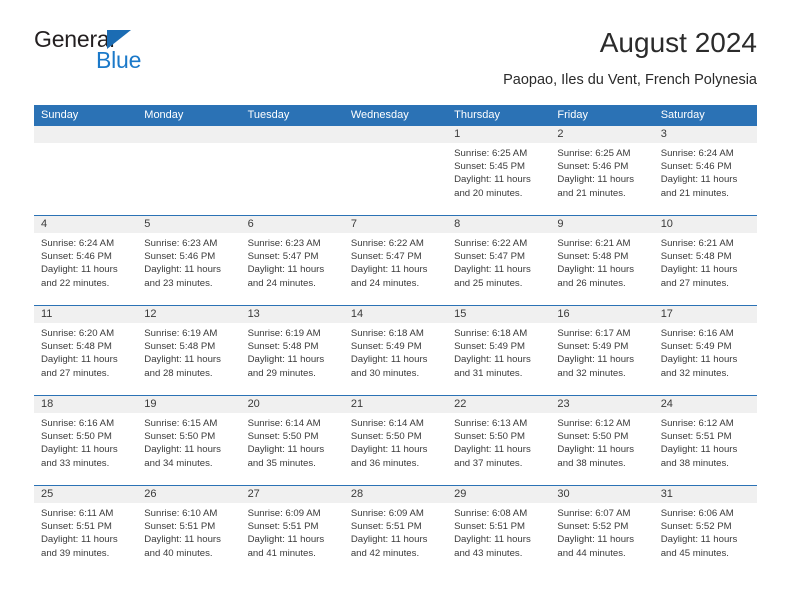 This screenshot has height=612, width=792. I want to click on day-number: 27, so click(292, 494).